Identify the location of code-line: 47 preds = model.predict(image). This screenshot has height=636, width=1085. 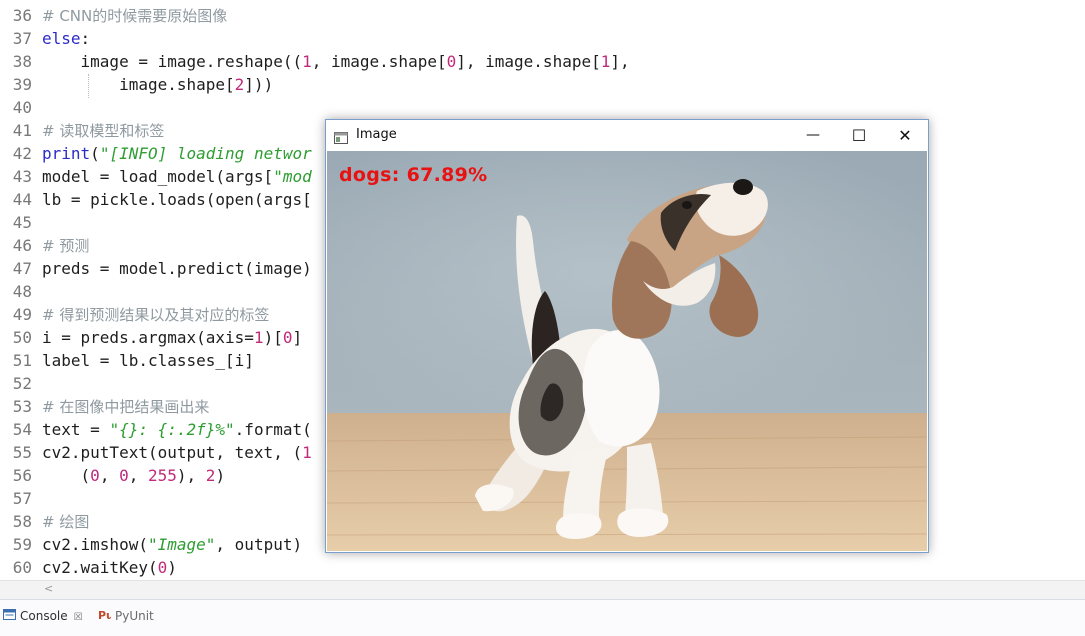
(156, 268).